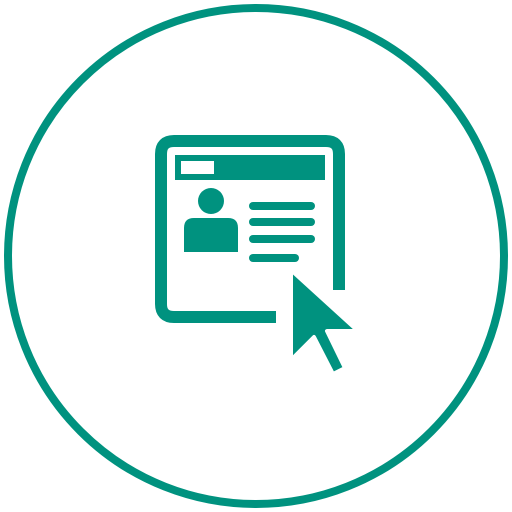 The width and height of the screenshot is (512, 512). Describe the element at coordinates (197, 167) in the screenshot. I see `address-box` at that location.